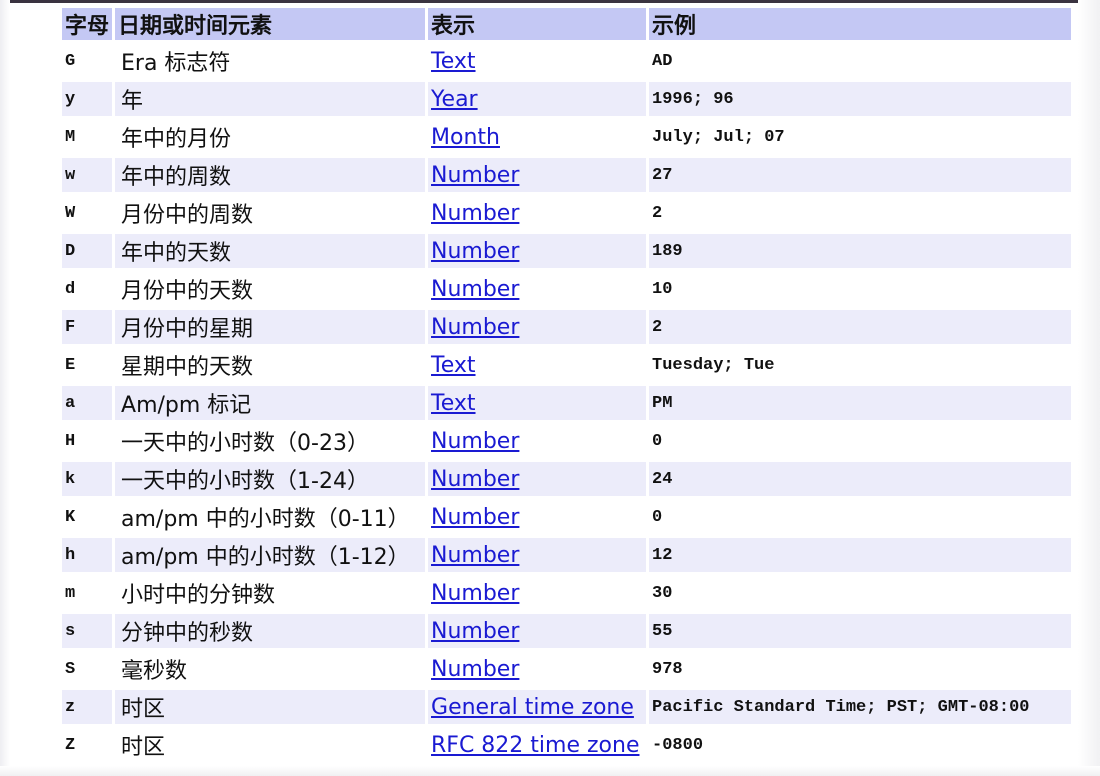 The height and width of the screenshot is (776, 1100). Describe the element at coordinates (566, 213) in the screenshot. I see `table-row: W 月份中的周数 Number 2` at that location.